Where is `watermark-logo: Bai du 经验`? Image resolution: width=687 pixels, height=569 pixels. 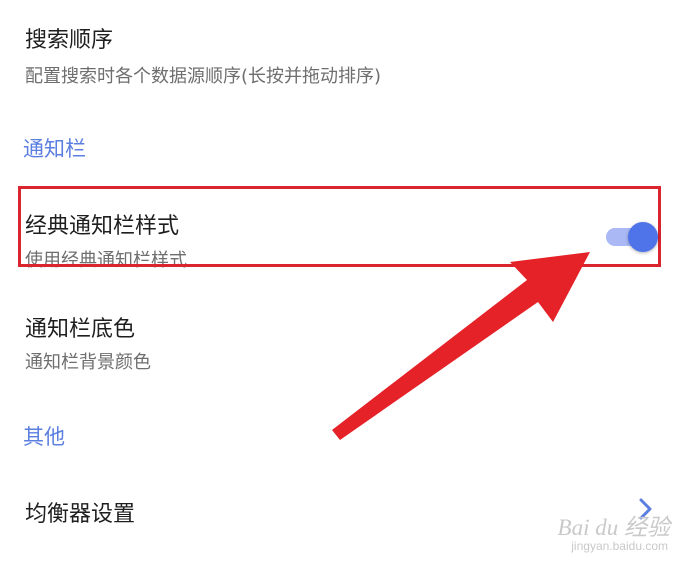 watermark-logo: Bai du 经验 is located at coordinates (613, 527).